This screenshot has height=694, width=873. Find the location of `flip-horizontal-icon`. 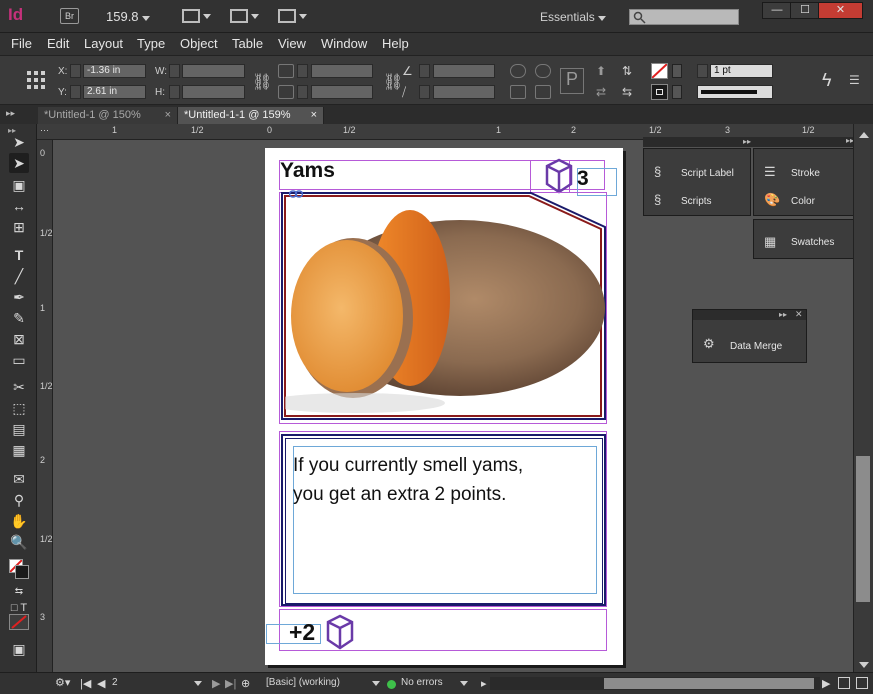

flip-horizontal-icon is located at coordinates (518, 92).